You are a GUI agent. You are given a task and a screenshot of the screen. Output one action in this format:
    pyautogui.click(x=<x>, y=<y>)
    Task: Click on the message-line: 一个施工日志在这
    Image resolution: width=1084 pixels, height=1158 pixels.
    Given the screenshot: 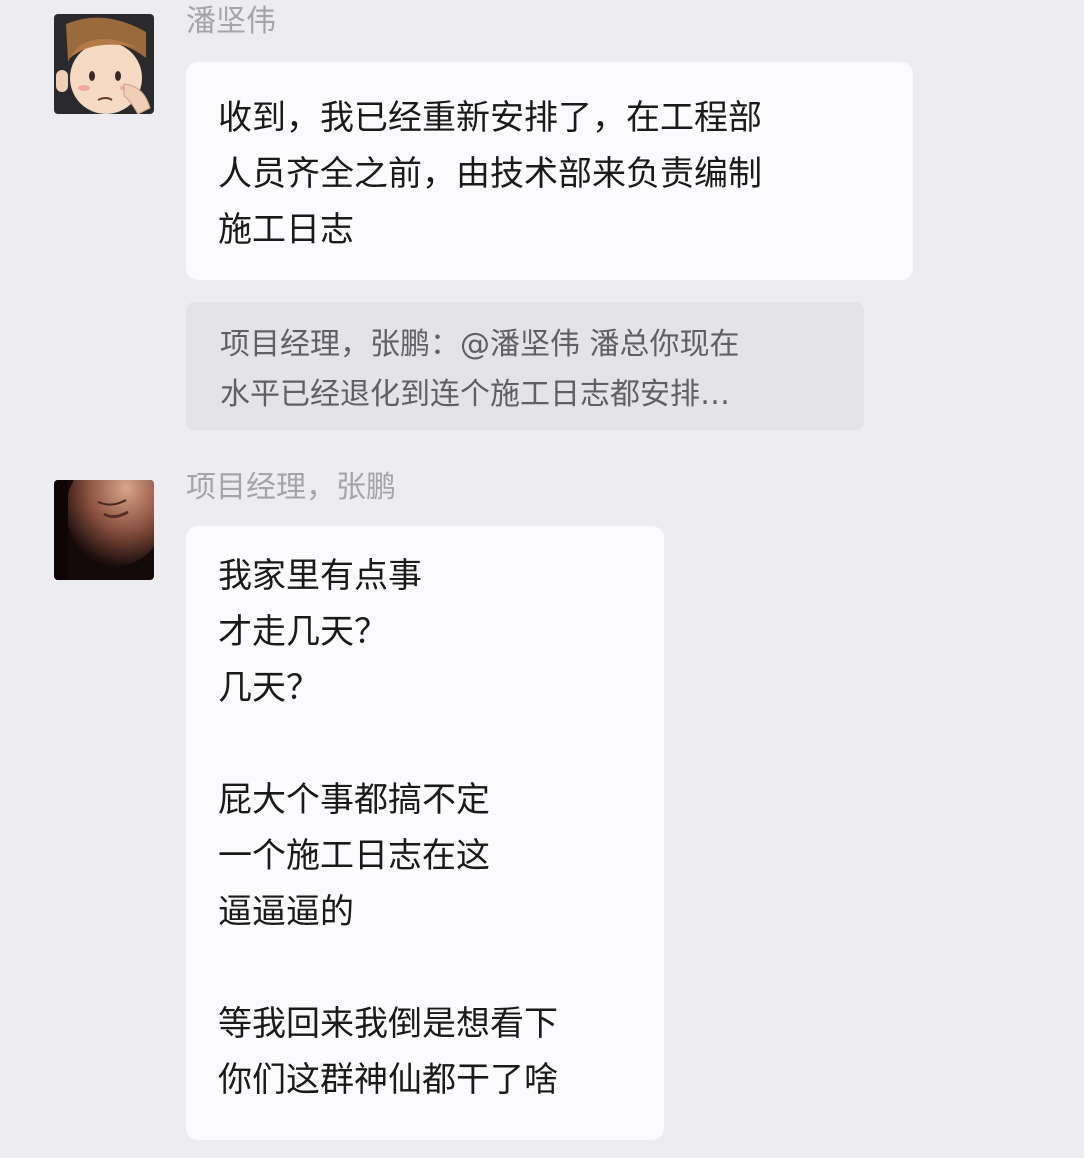 What is the action you would take?
    pyautogui.click(x=354, y=856)
    